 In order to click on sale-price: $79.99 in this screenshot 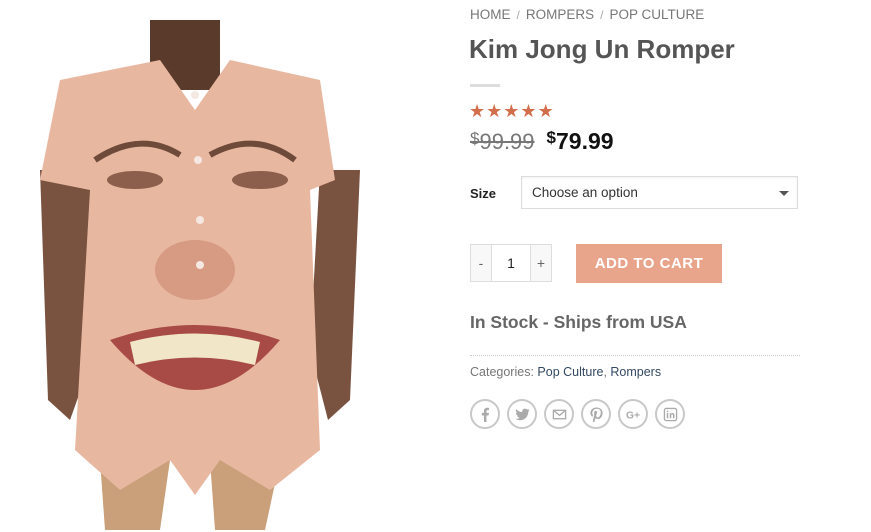, I will do `click(580, 141)`.